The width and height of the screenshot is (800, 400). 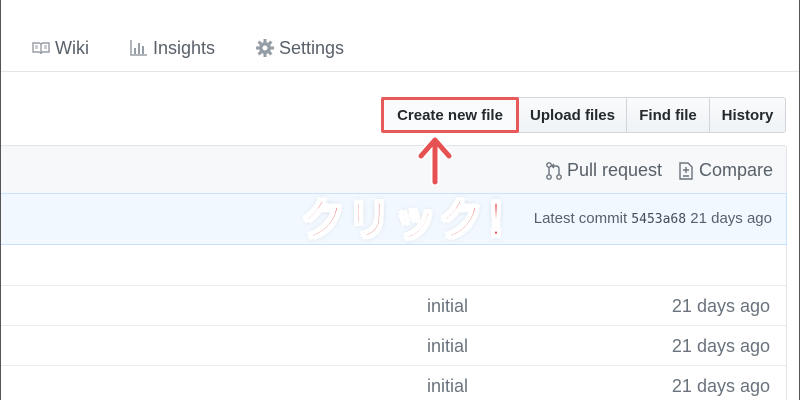 What do you see at coordinates (184, 47) in the screenshot?
I see `tab-insights-label: Insights` at bounding box center [184, 47].